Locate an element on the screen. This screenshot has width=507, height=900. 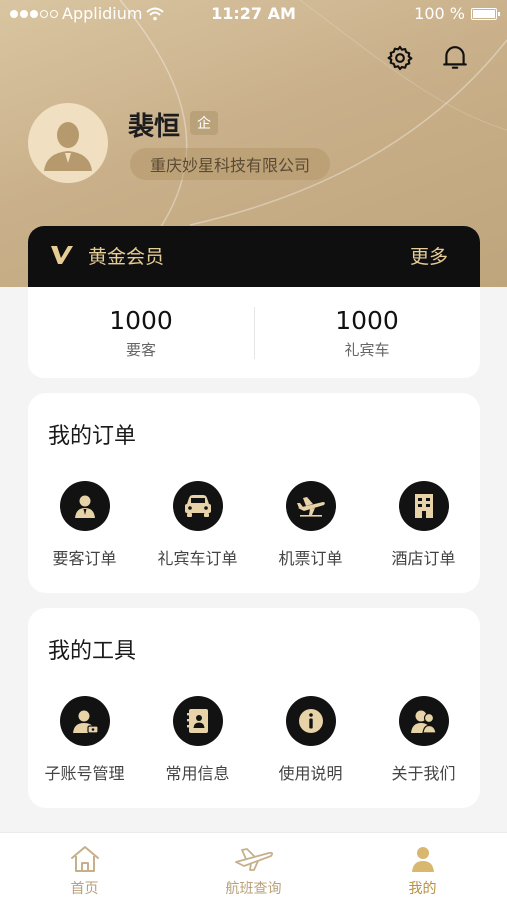
home-icon is located at coordinates (84, 859).